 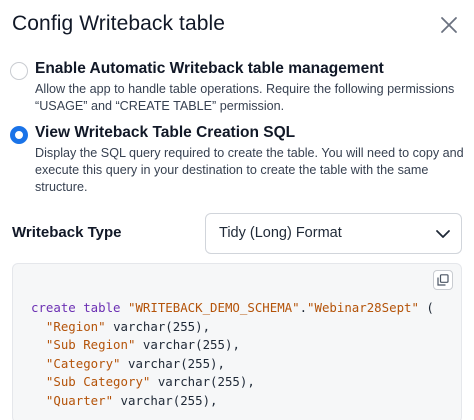 What do you see at coordinates (214, 307) in the screenshot?
I see `sql-schema-name: "WRITEBACK_DEMO_SCHEMA"` at bounding box center [214, 307].